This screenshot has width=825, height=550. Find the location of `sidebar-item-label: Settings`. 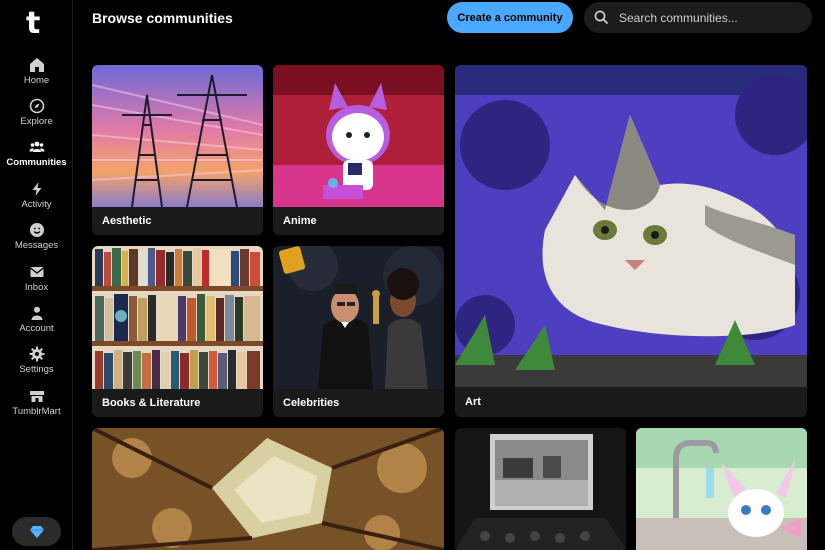

sidebar-item-label: Settings is located at coordinates (36, 369).